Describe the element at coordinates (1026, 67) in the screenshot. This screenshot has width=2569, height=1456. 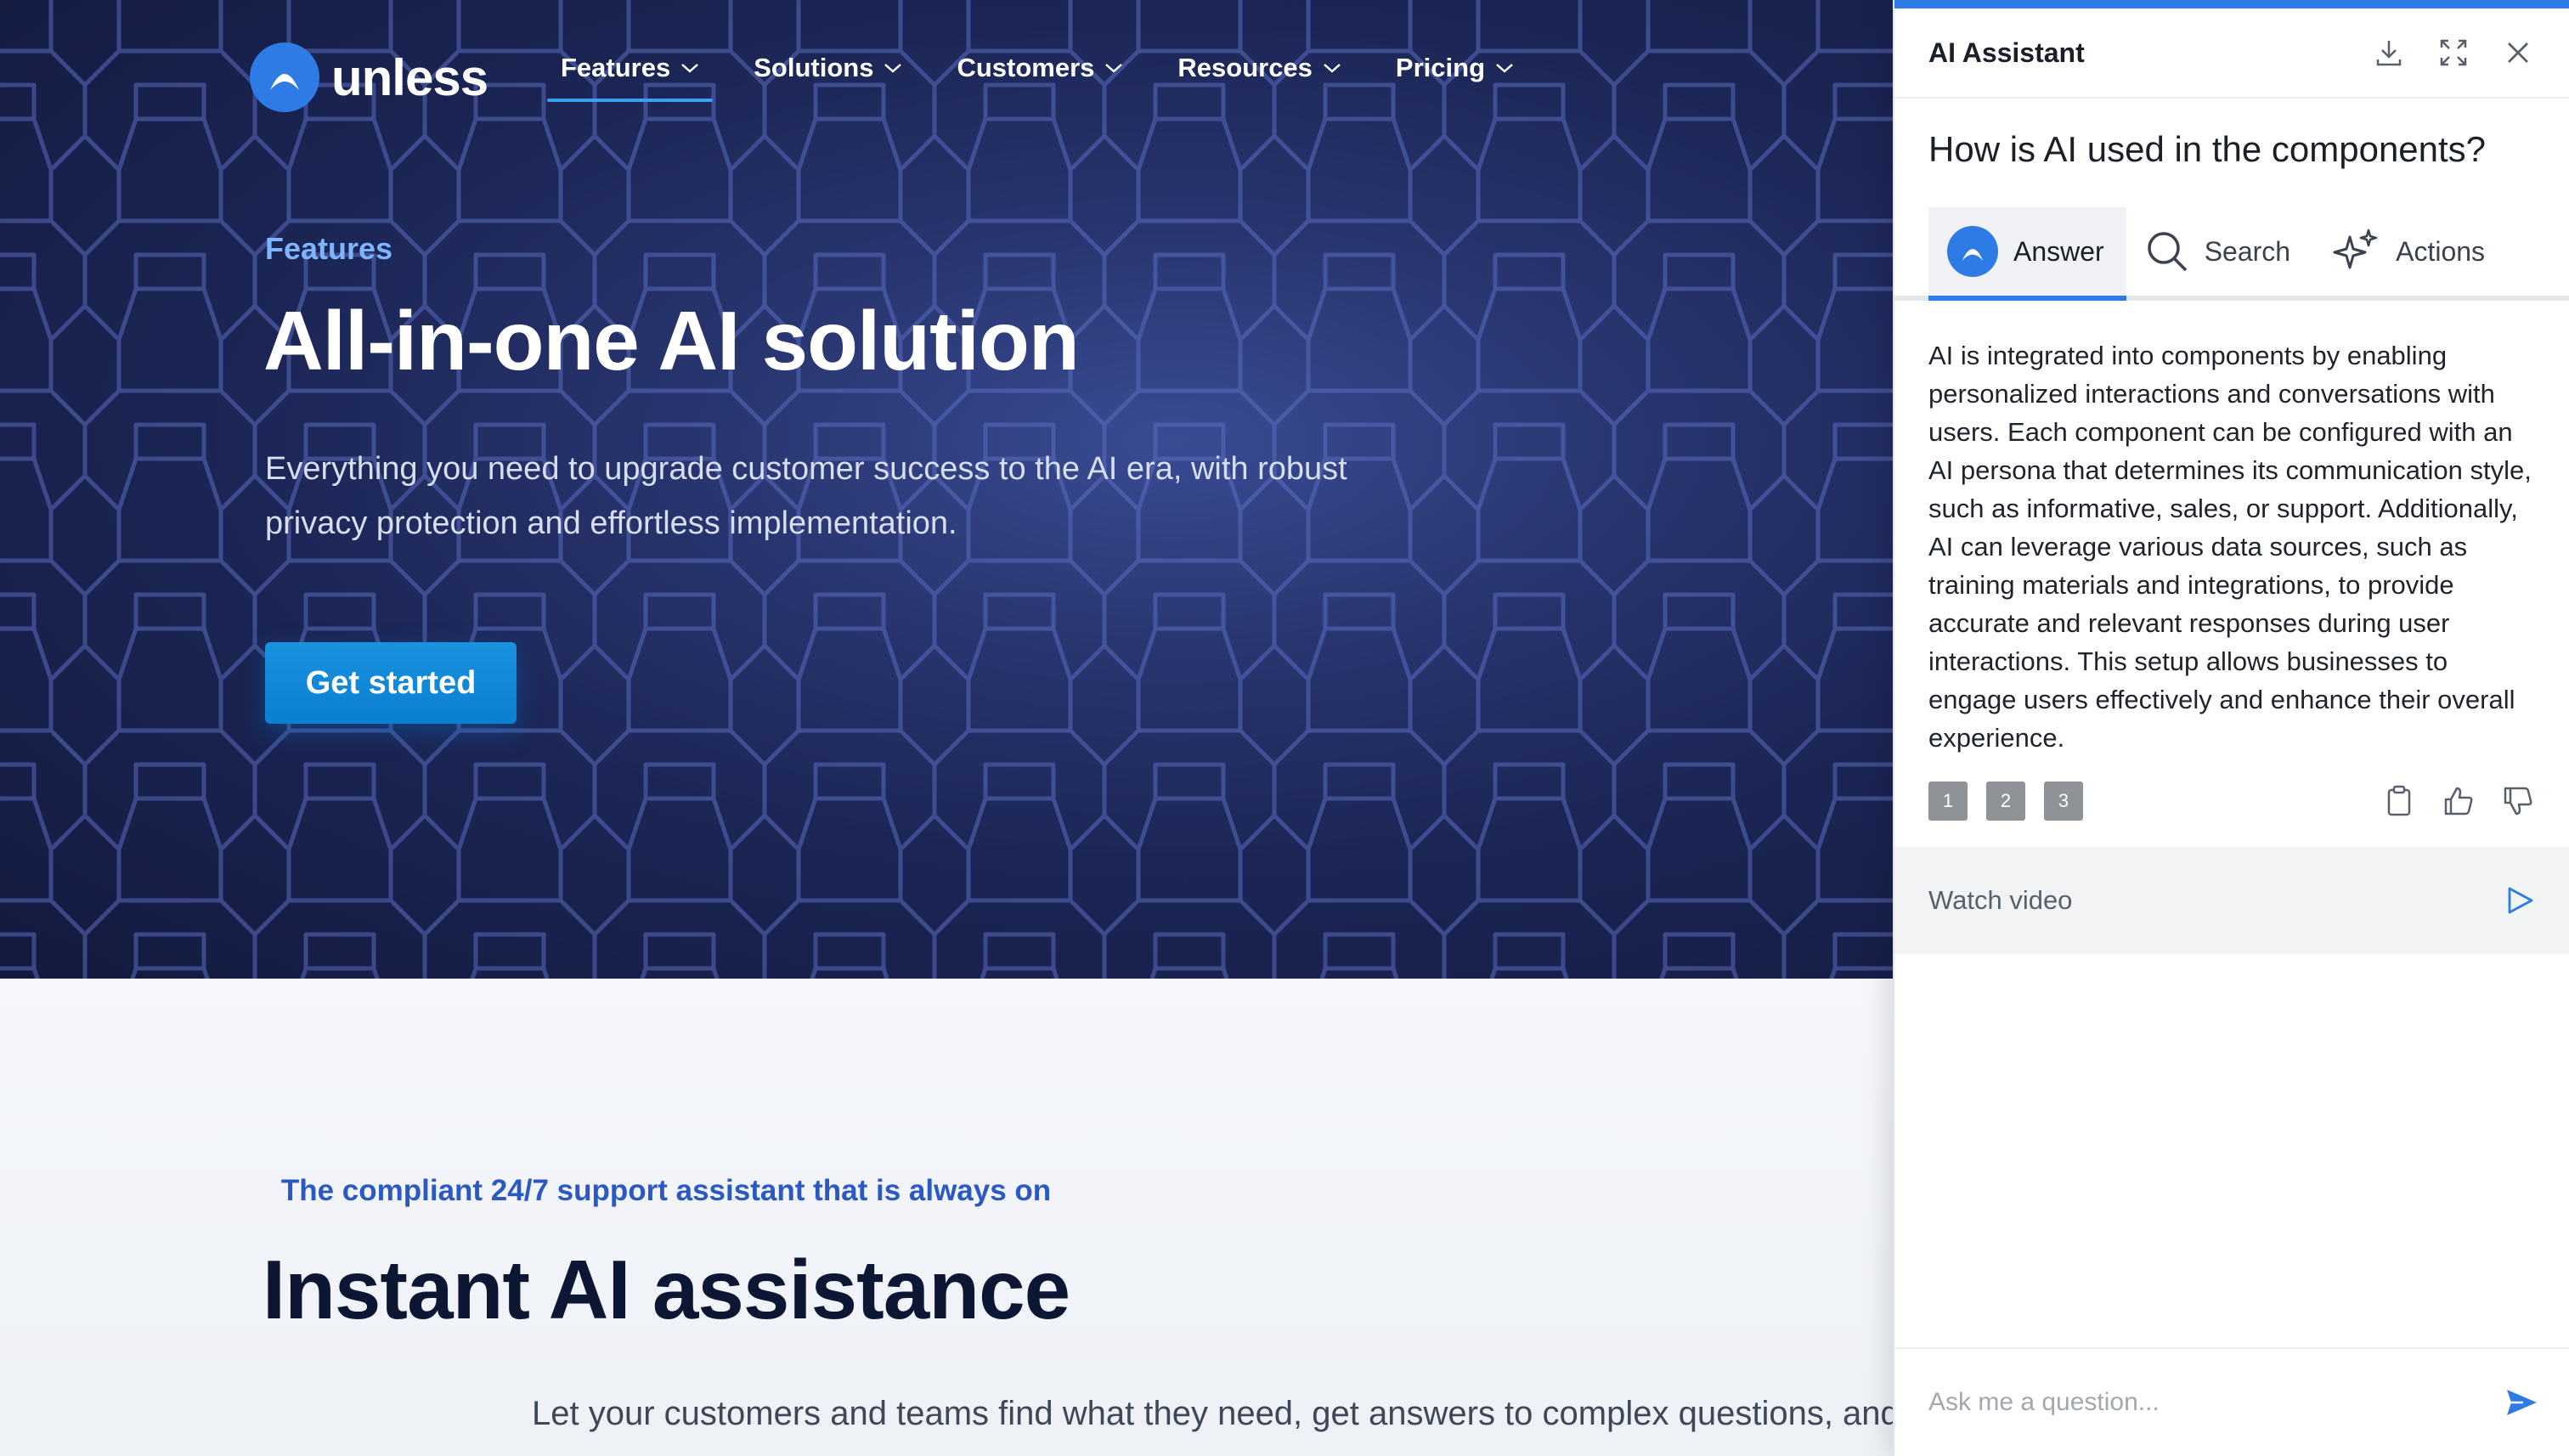
I see `nav-label: Customers` at that location.